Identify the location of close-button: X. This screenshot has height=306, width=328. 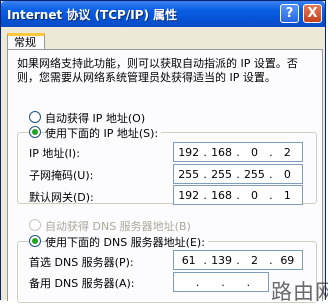
(312, 13).